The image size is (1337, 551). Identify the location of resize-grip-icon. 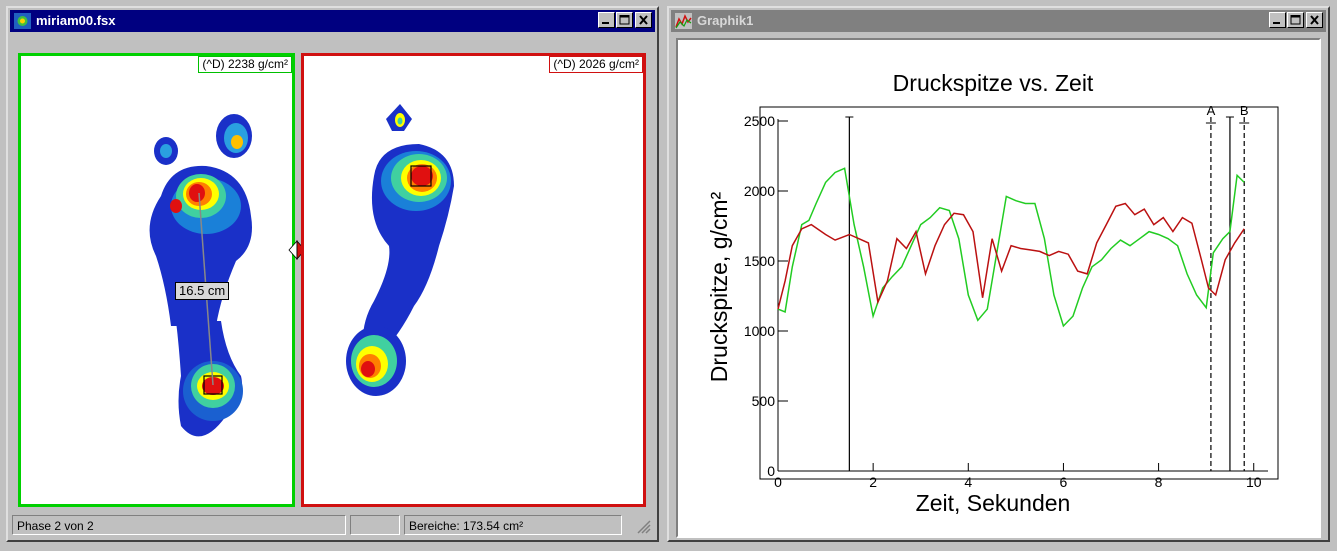
(643, 526).